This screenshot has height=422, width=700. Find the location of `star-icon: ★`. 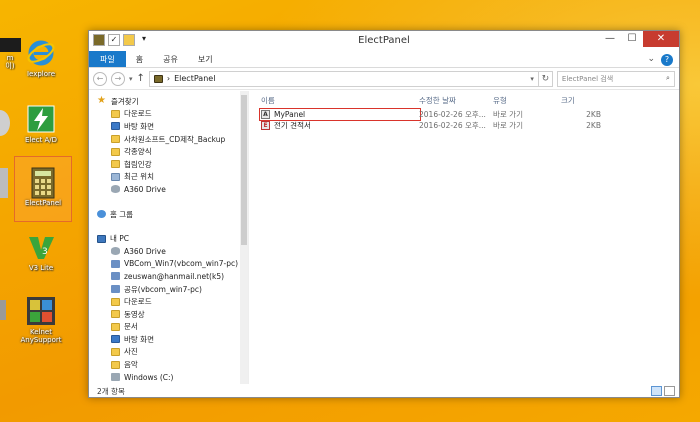

star-icon: ★ is located at coordinates (101, 101).